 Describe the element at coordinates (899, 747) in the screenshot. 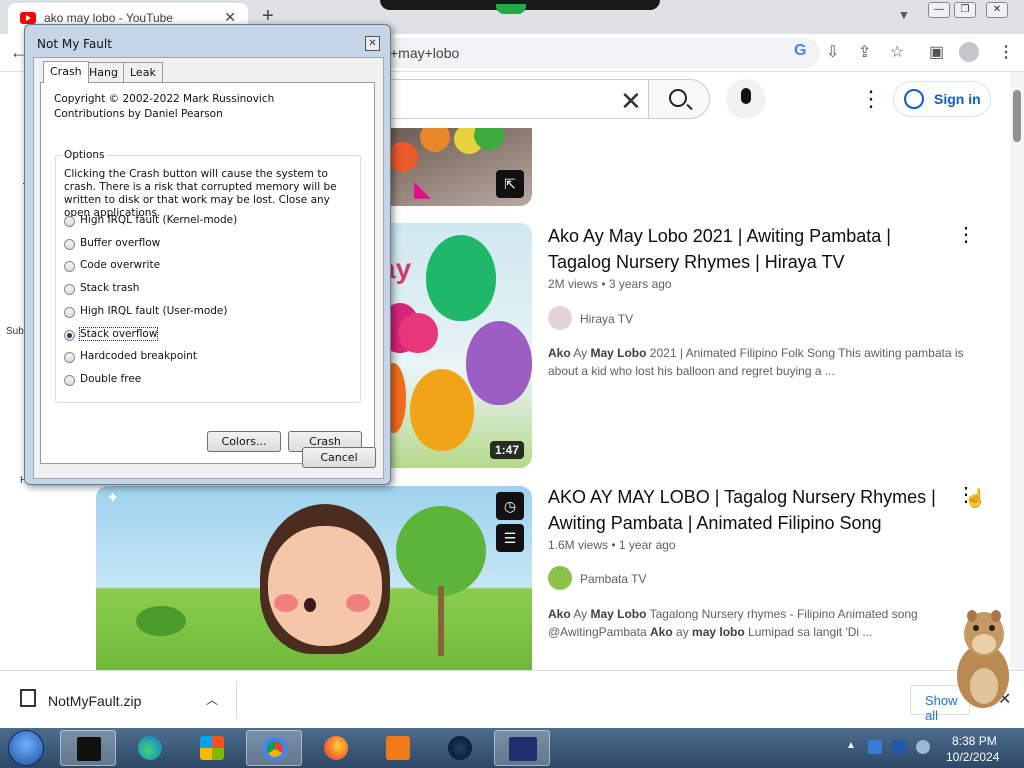

I see `tray-monitor-icon` at that location.